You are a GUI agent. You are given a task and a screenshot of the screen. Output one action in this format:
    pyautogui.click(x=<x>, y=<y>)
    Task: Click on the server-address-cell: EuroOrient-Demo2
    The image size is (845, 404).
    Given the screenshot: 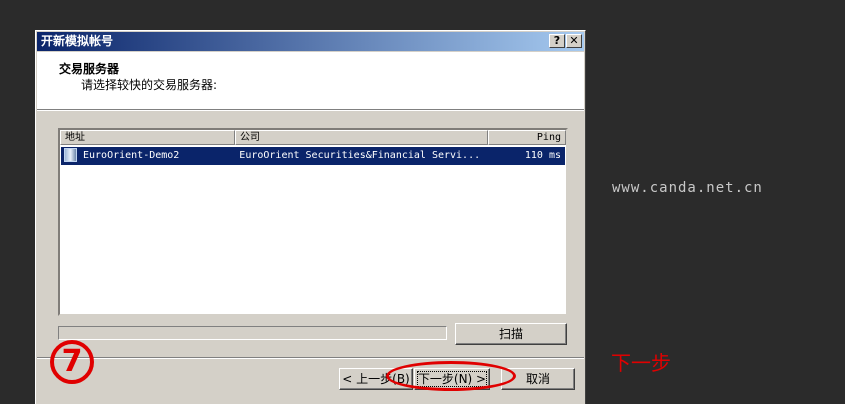 What is the action you would take?
    pyautogui.click(x=148, y=156)
    